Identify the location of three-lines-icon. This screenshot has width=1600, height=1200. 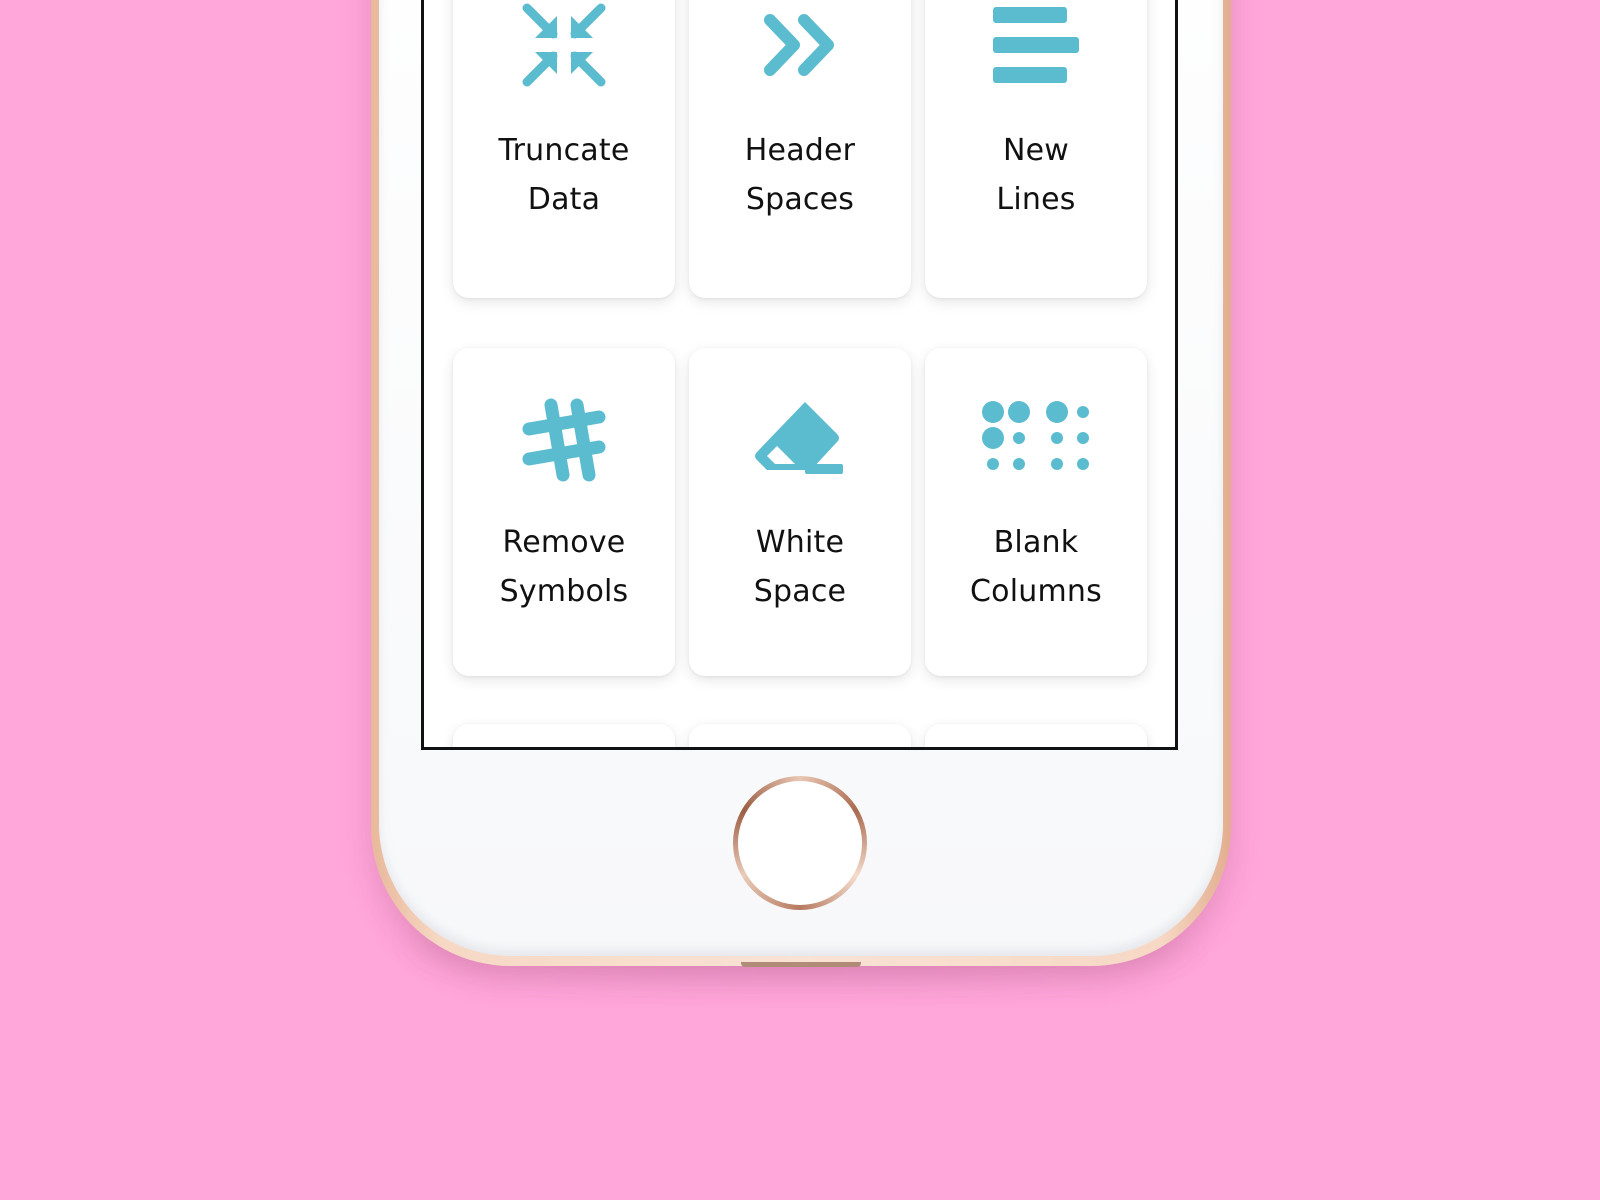
(1036, 47).